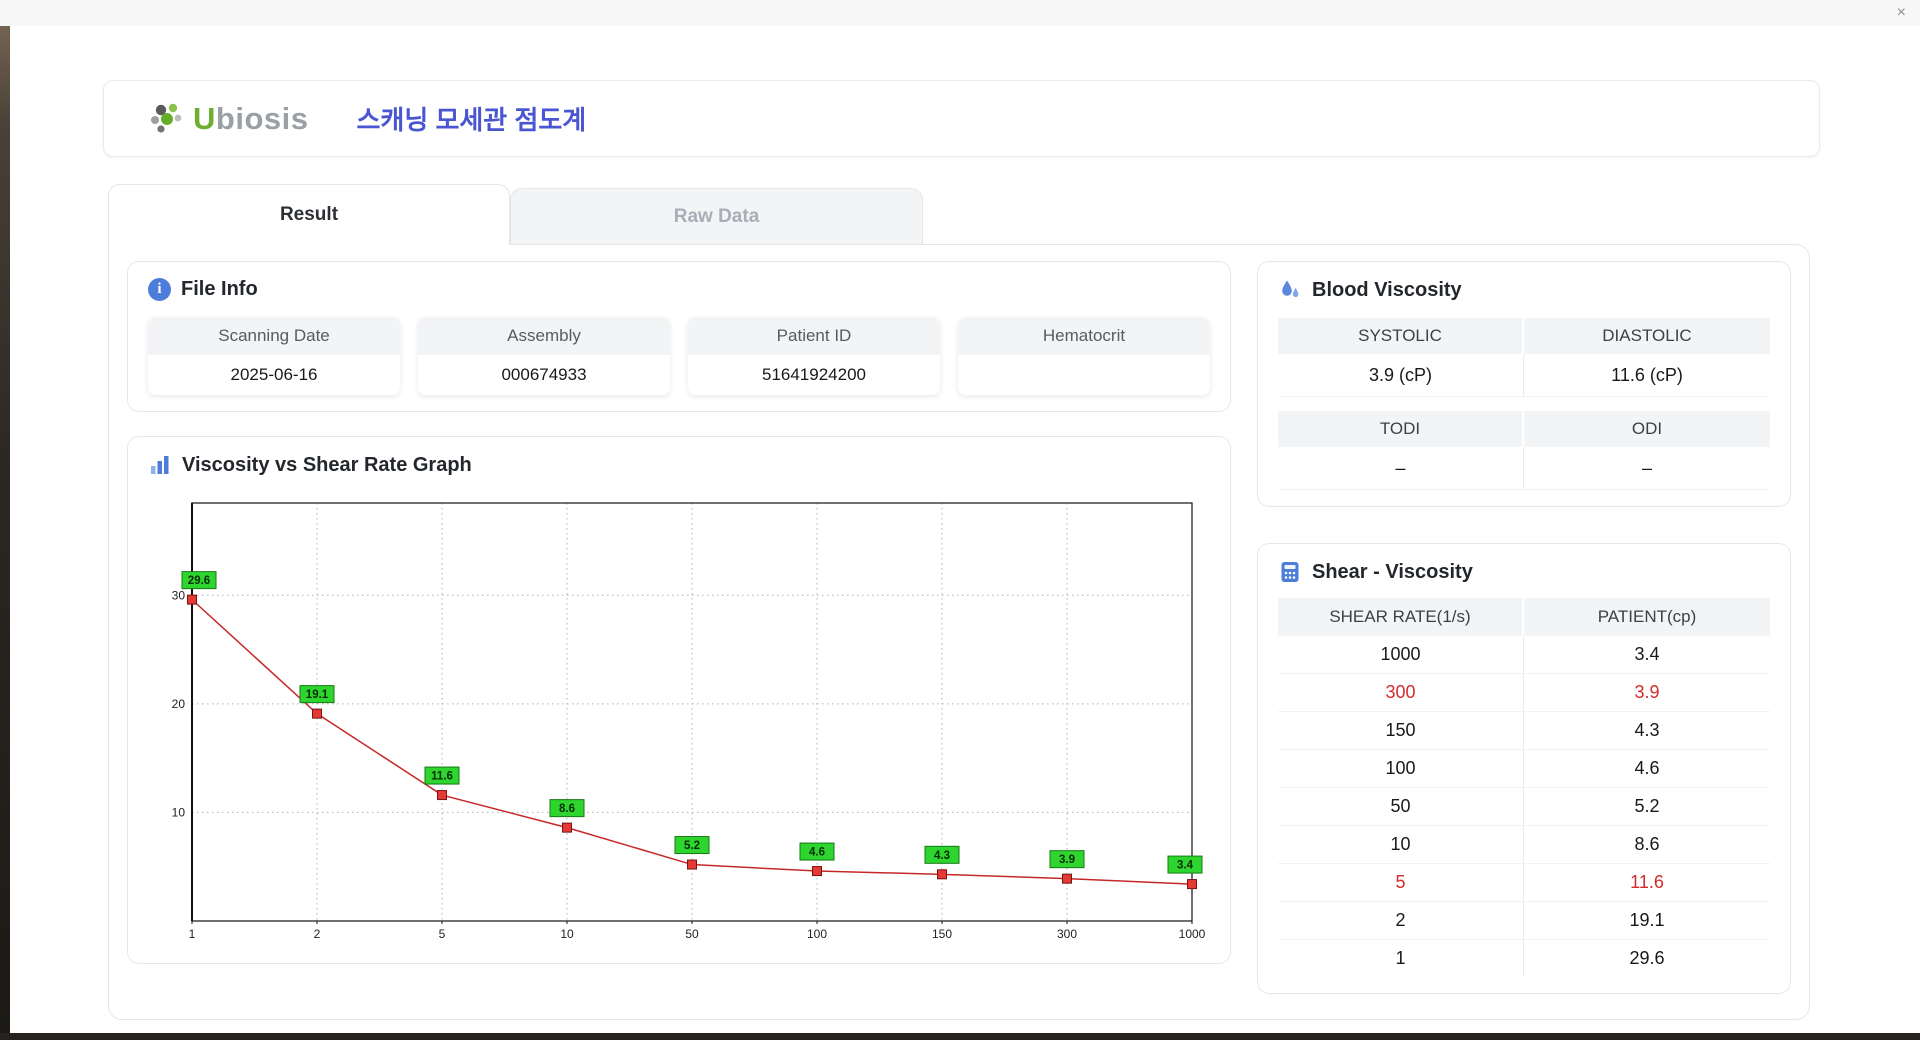 The height and width of the screenshot is (1040, 1920). I want to click on shear-rate-cell: 10, so click(1401, 844).